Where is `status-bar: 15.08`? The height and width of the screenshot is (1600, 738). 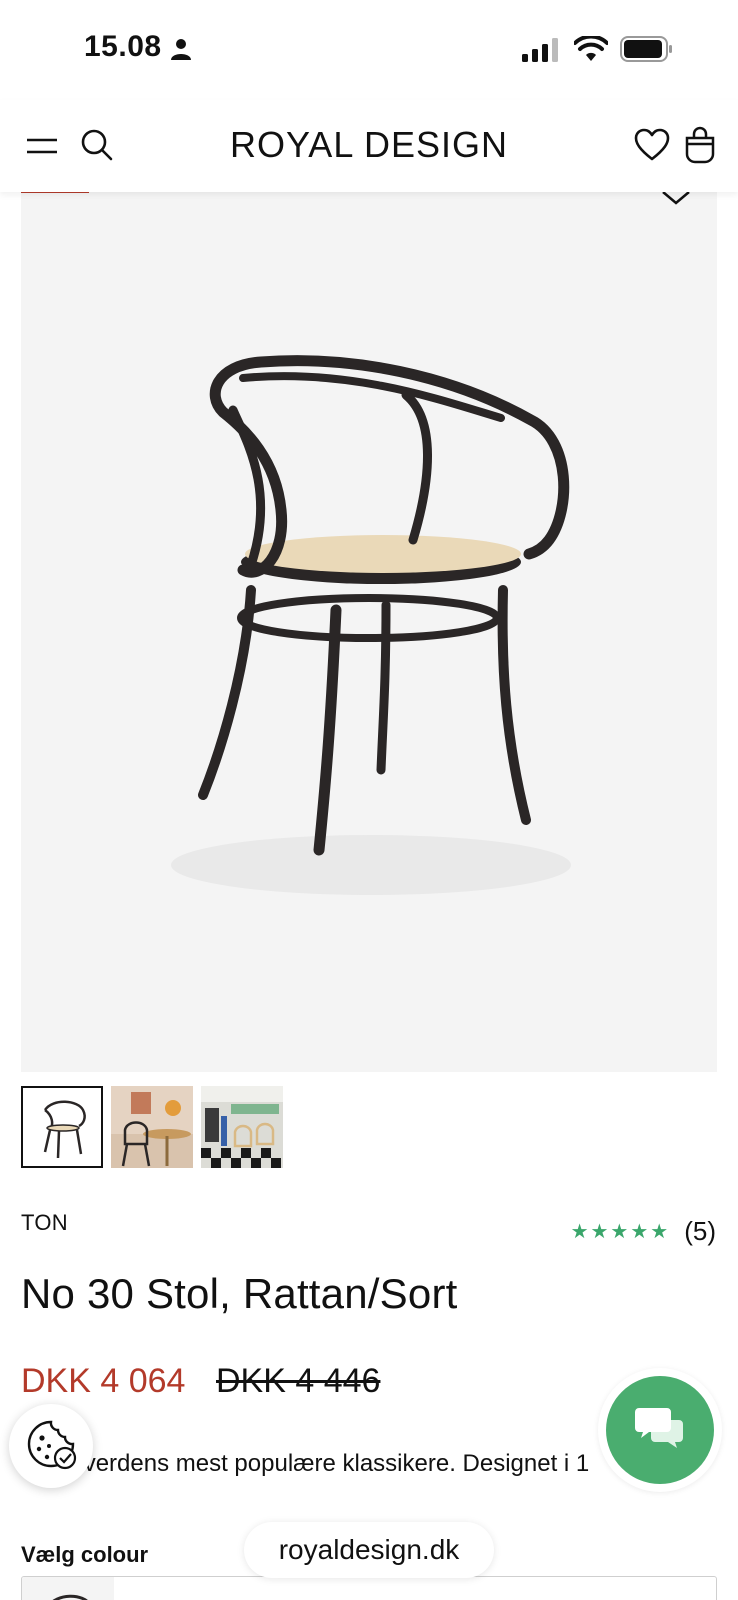
status-bar: 15.08 is located at coordinates (369, 50).